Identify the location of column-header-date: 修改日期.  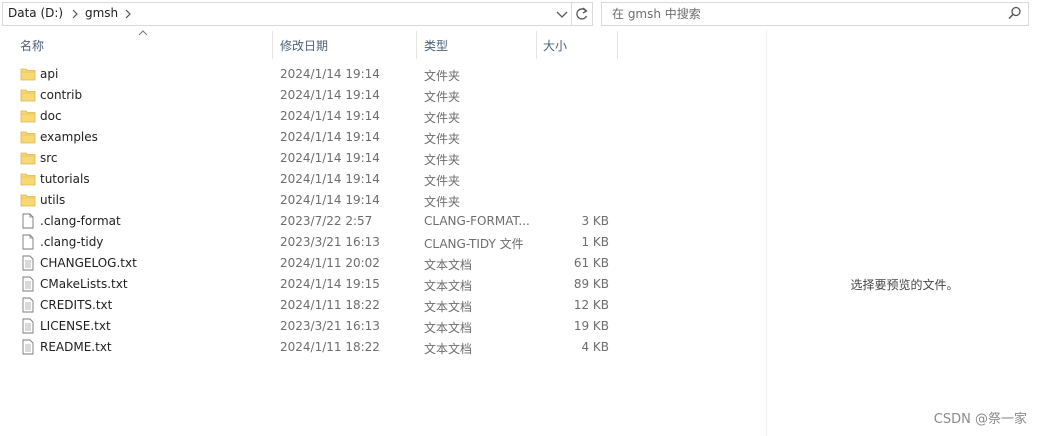
(345, 46).